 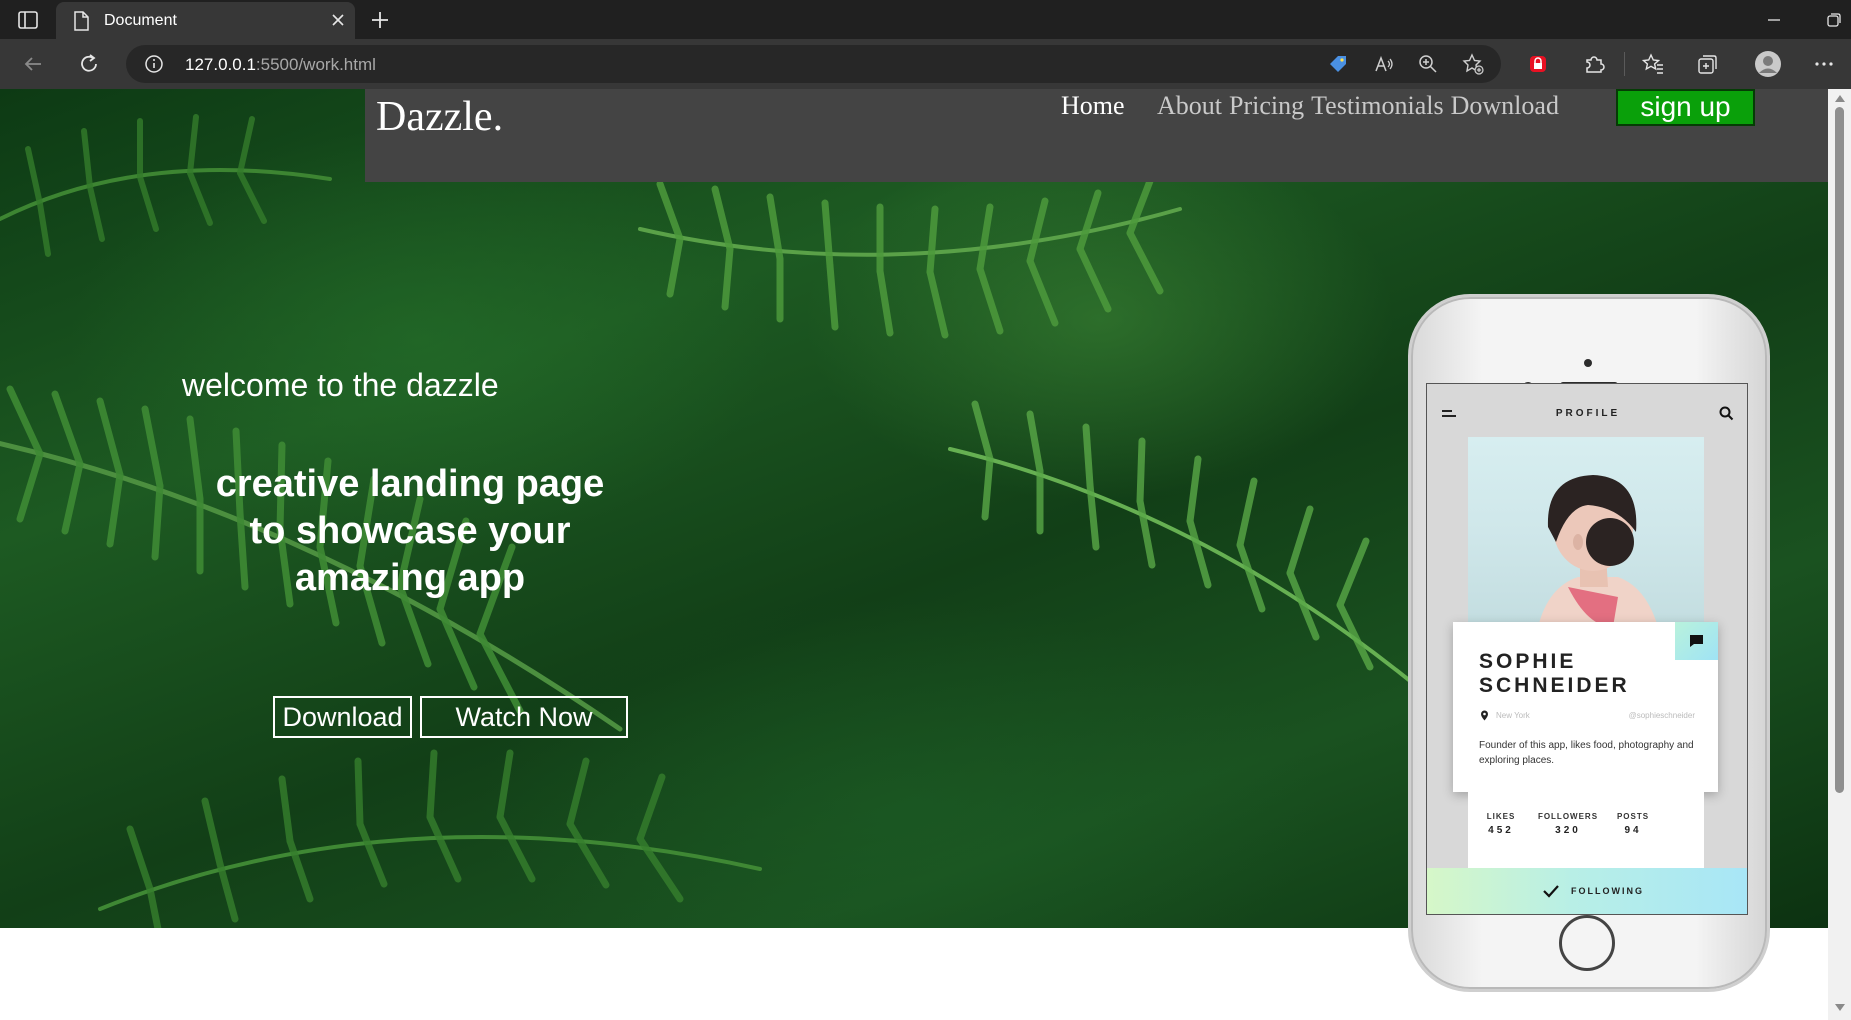 What do you see at coordinates (1840, 1007) in the screenshot?
I see `scroll-down-arrow-icon` at bounding box center [1840, 1007].